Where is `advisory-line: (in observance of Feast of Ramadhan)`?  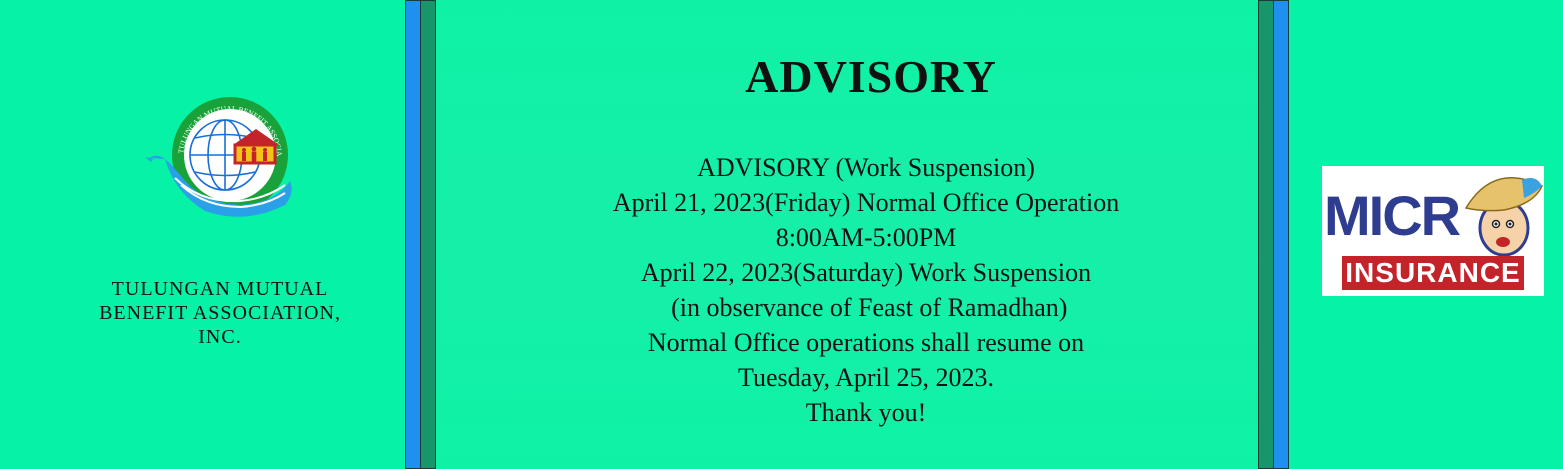
advisory-line: (in observance of Feast of Ramadhan) is located at coordinates (866, 307).